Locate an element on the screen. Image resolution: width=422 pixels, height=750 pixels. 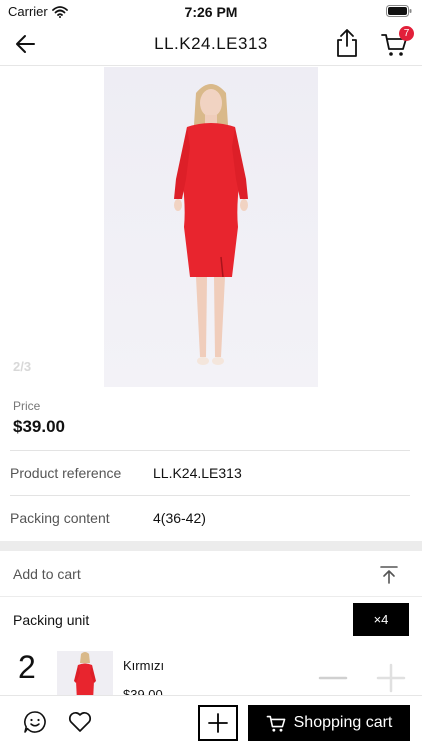
plus-icon is located at coordinates (218, 723).